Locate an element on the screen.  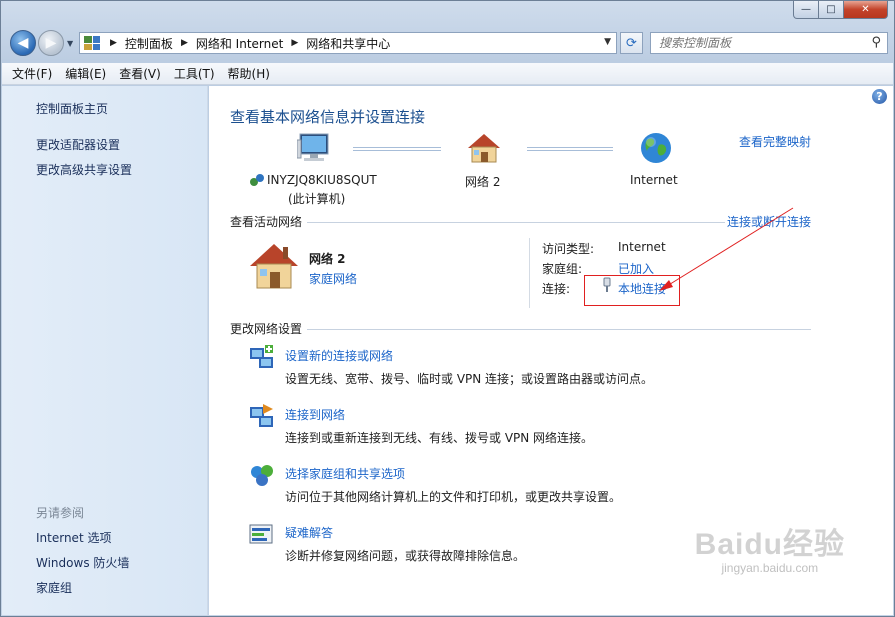
view-full-map-link: 查看完整映射 is located at coordinates (775, 141).